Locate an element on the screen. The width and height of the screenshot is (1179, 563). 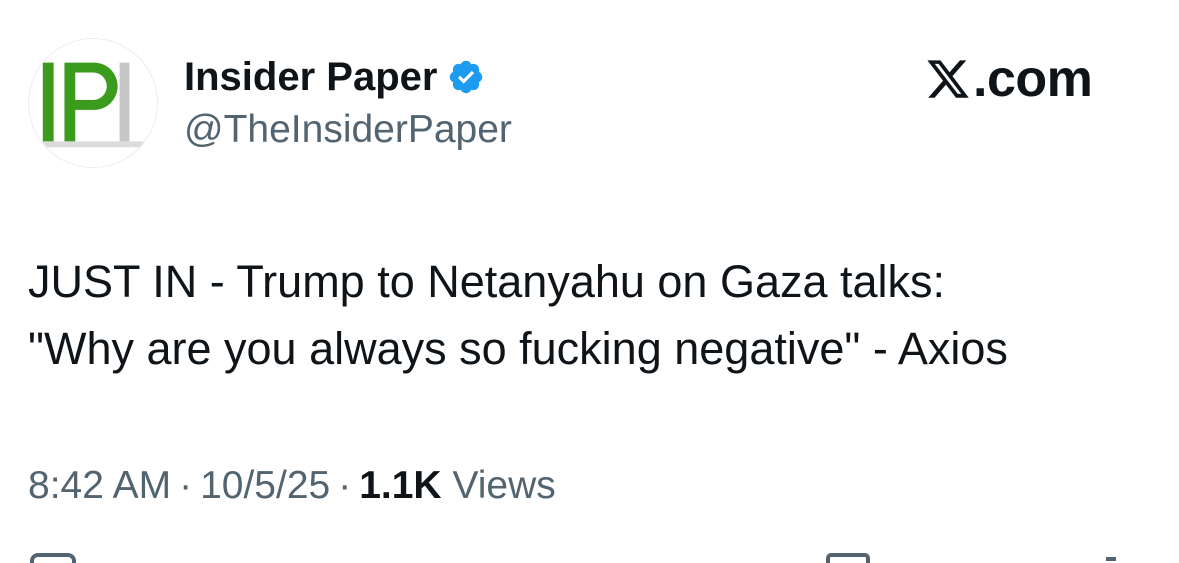
share-icon is located at coordinates (1111, 560).